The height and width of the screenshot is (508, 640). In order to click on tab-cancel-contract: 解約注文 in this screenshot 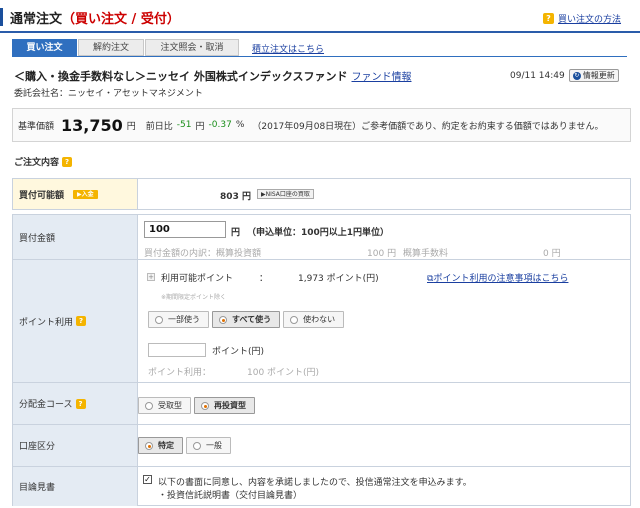, I will do `click(111, 47)`.